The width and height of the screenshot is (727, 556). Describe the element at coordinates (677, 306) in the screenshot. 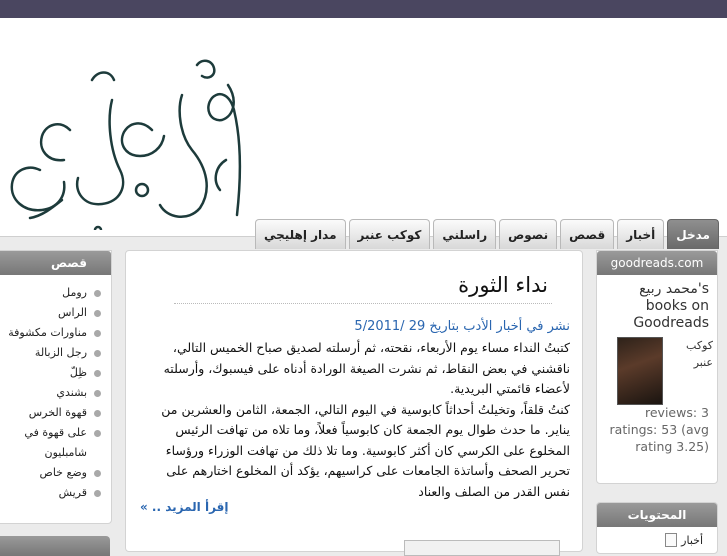

I see `goodreads-owner-line: books on` at that location.